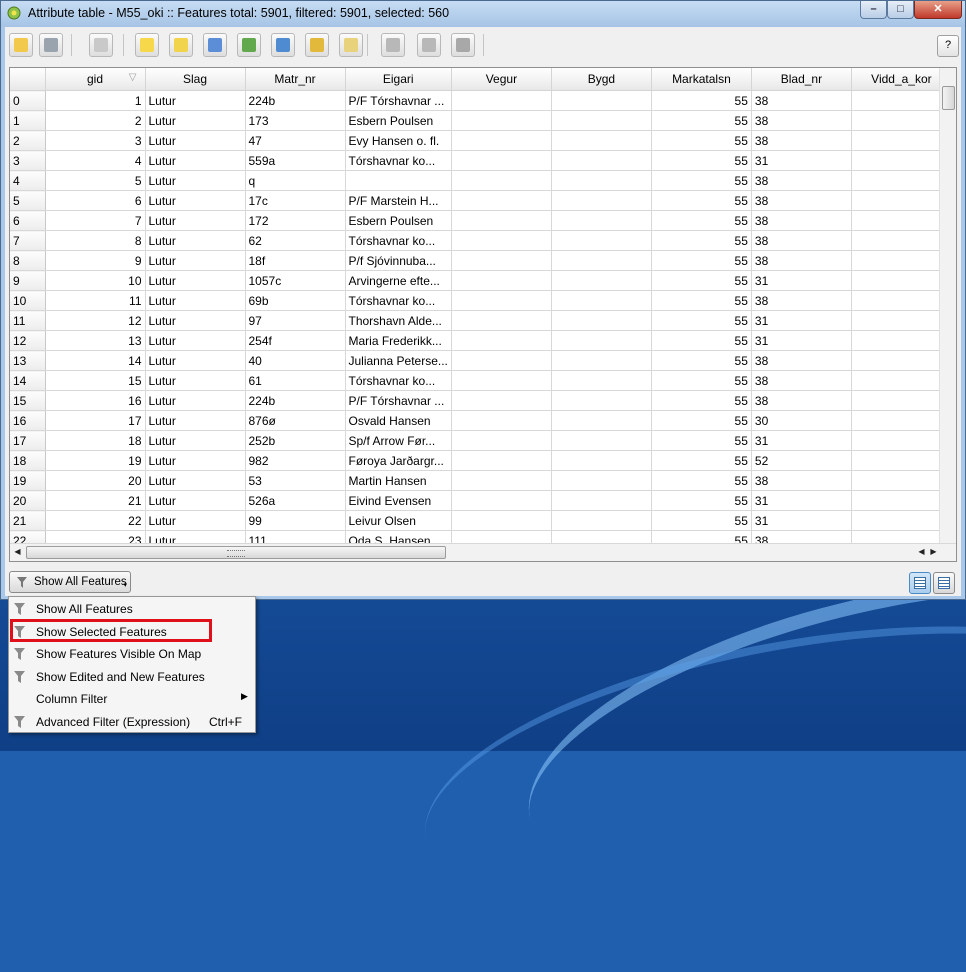 The height and width of the screenshot is (972, 966). What do you see at coordinates (295, 420) in the screenshot?
I see `table-cell-matr_nr: 876ø` at bounding box center [295, 420].